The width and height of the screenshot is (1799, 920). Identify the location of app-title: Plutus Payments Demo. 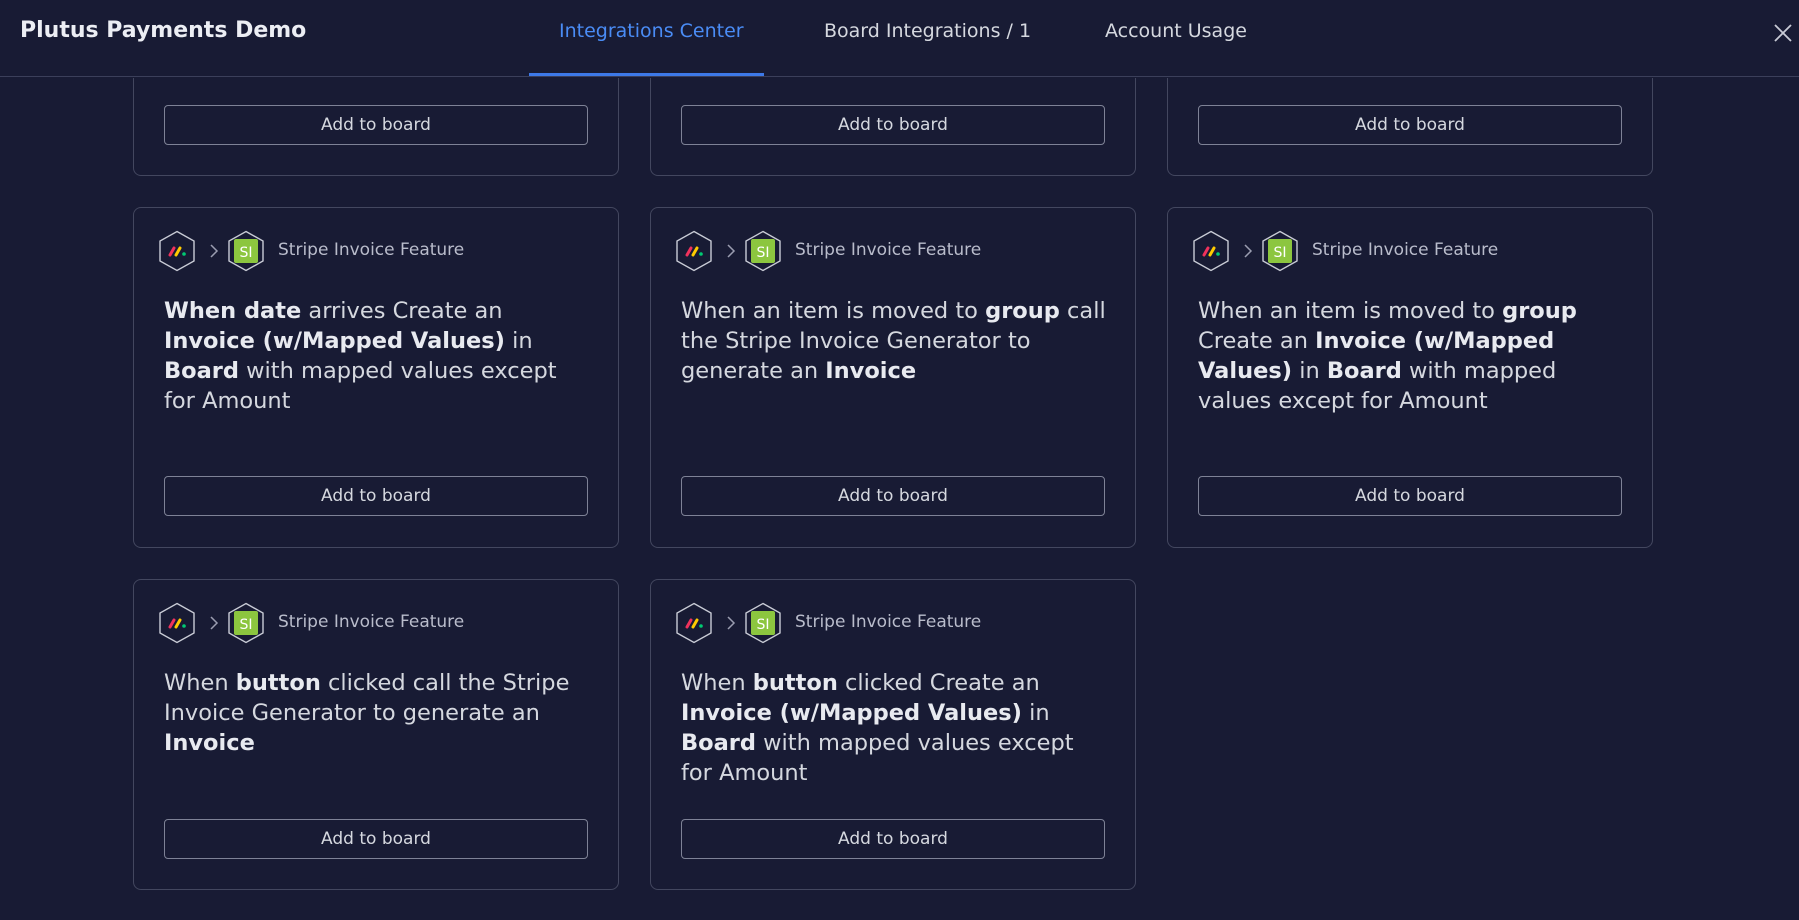
(163, 30).